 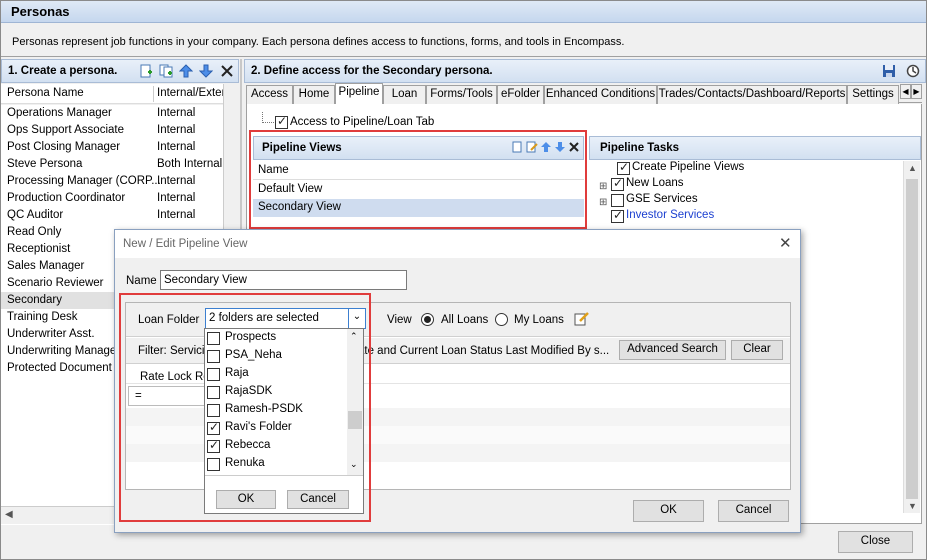 What do you see at coordinates (427, 319) in the screenshot?
I see `all-loans-radio` at bounding box center [427, 319].